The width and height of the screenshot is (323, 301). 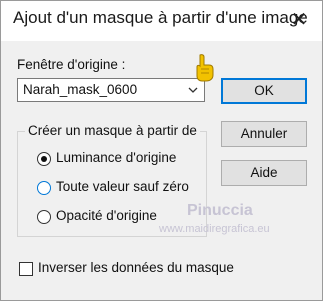 I want to click on close-button: ✕, so click(x=299, y=20).